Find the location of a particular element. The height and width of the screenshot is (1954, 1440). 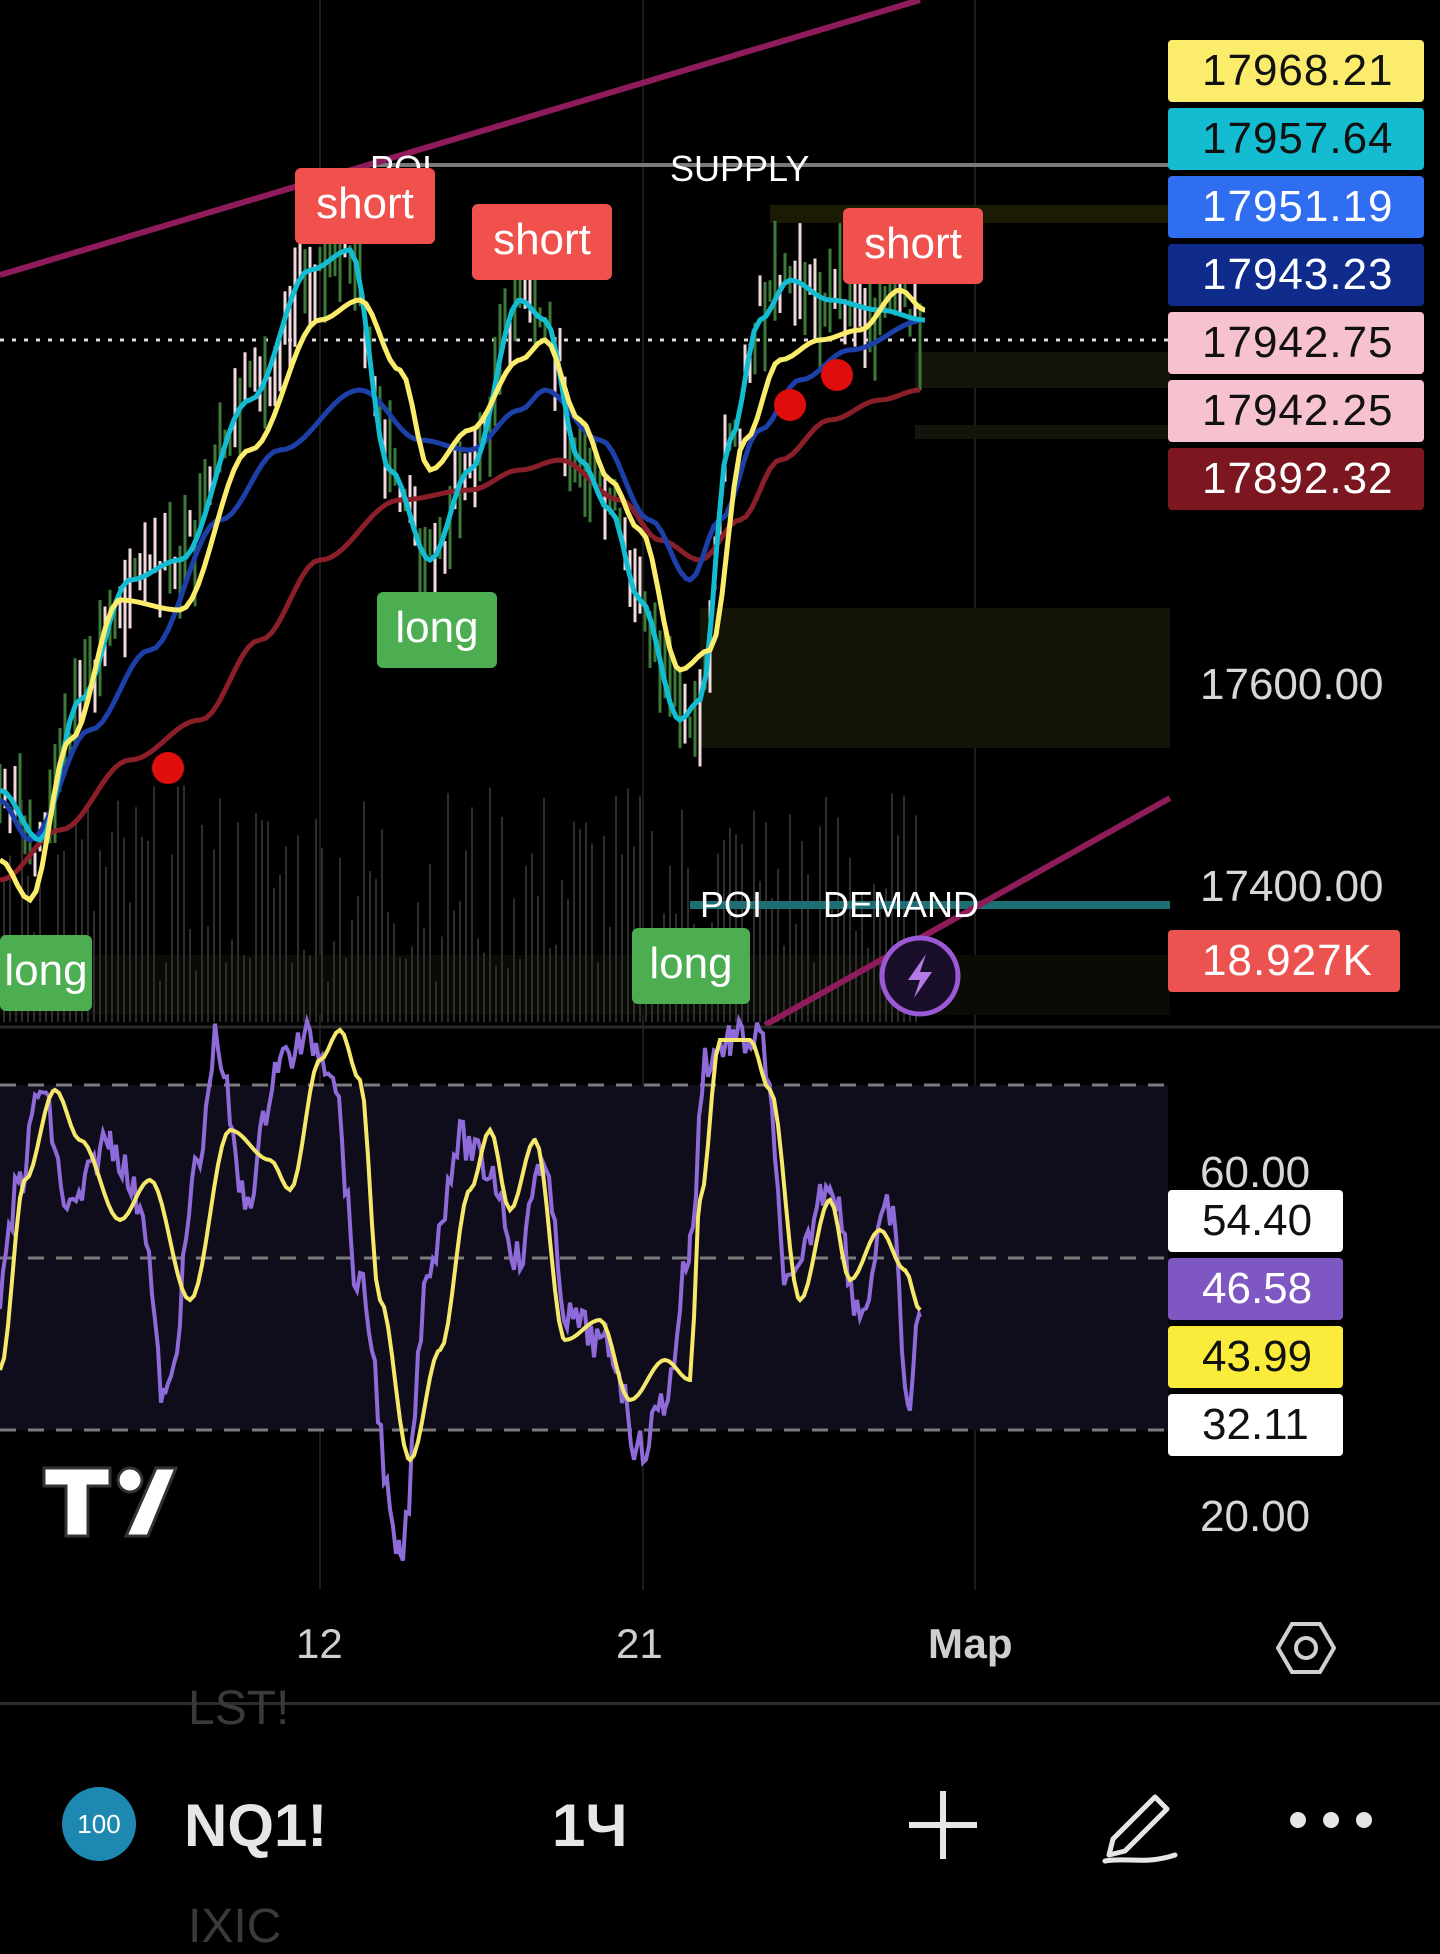

price-tag: 17943.23 is located at coordinates (1296, 275).